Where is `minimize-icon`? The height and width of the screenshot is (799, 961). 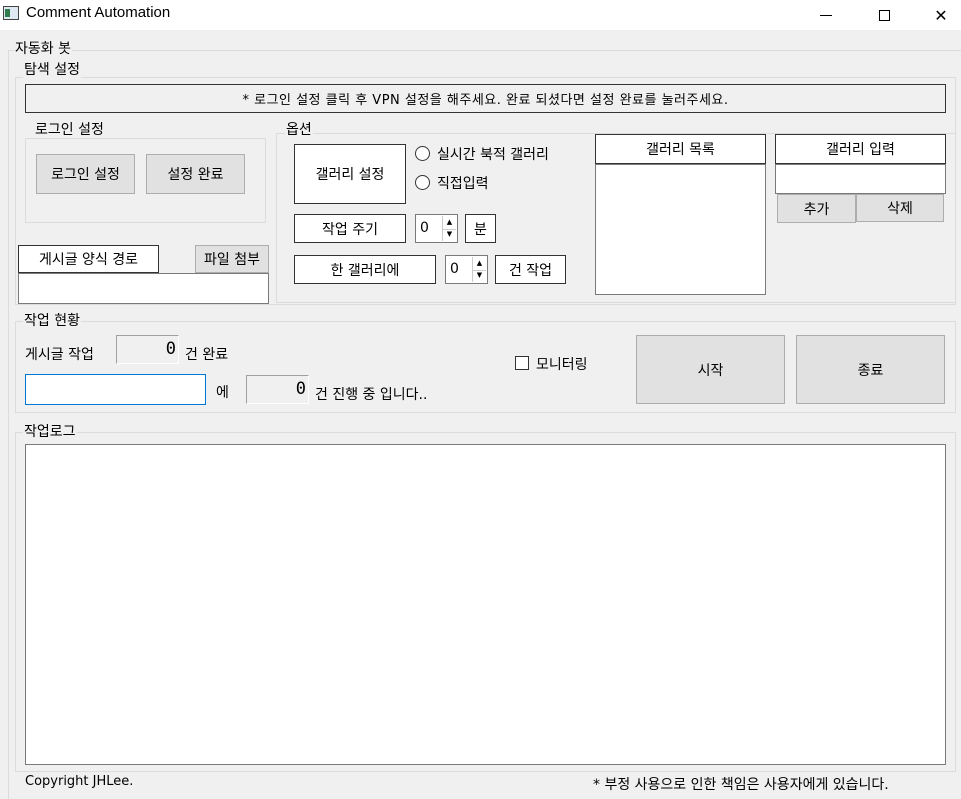 minimize-icon is located at coordinates (826, 15).